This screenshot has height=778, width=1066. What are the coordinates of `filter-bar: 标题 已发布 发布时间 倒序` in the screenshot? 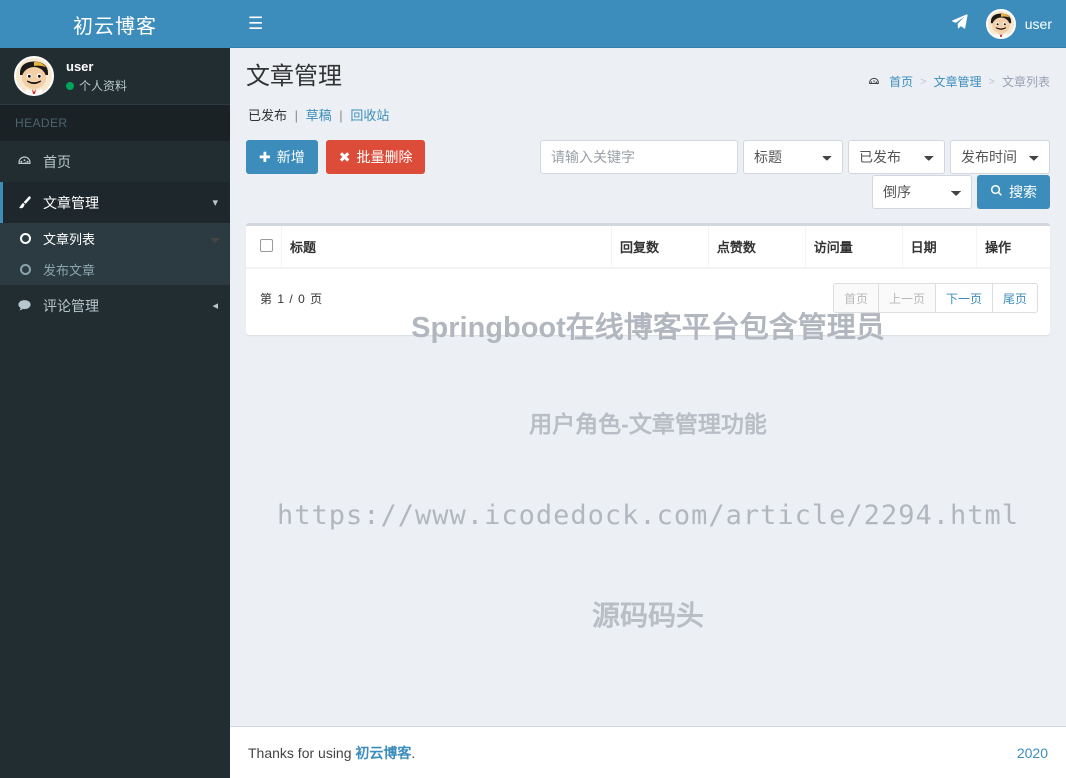 It's located at (795, 174).